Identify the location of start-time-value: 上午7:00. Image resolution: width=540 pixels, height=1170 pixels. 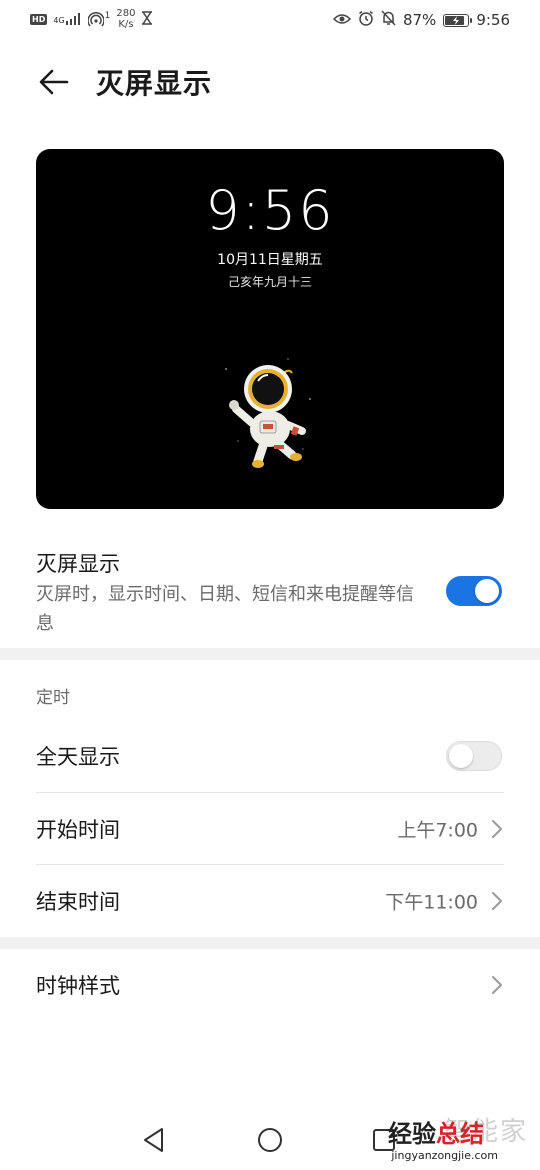
(437, 830).